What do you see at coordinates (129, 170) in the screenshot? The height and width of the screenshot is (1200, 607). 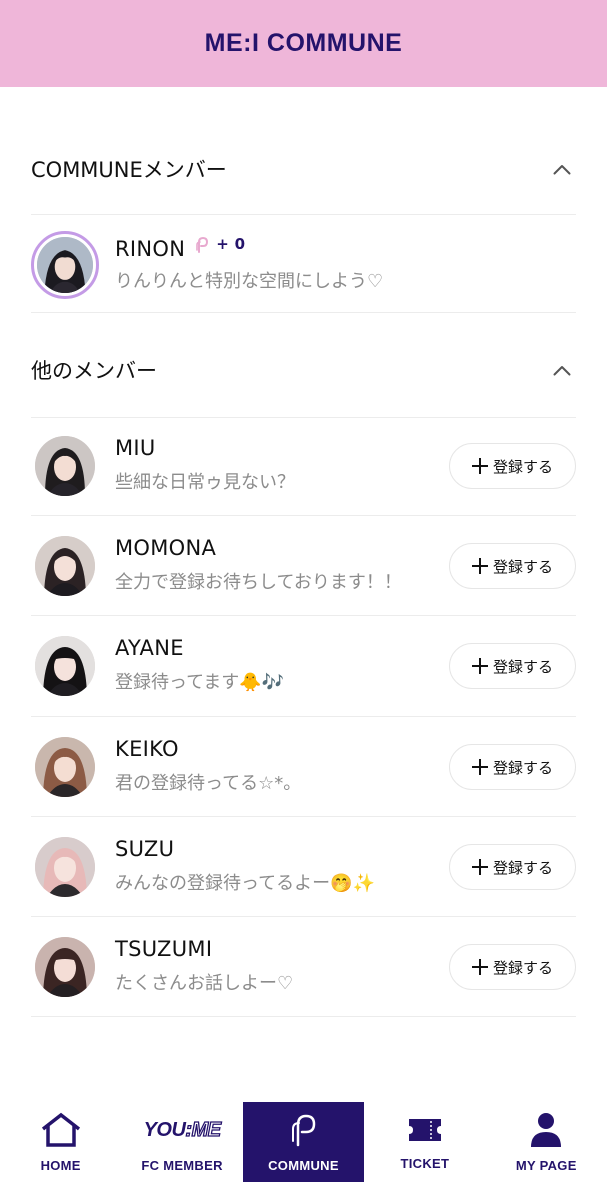 I see `section-title: COMMUNEメンバー` at bounding box center [129, 170].